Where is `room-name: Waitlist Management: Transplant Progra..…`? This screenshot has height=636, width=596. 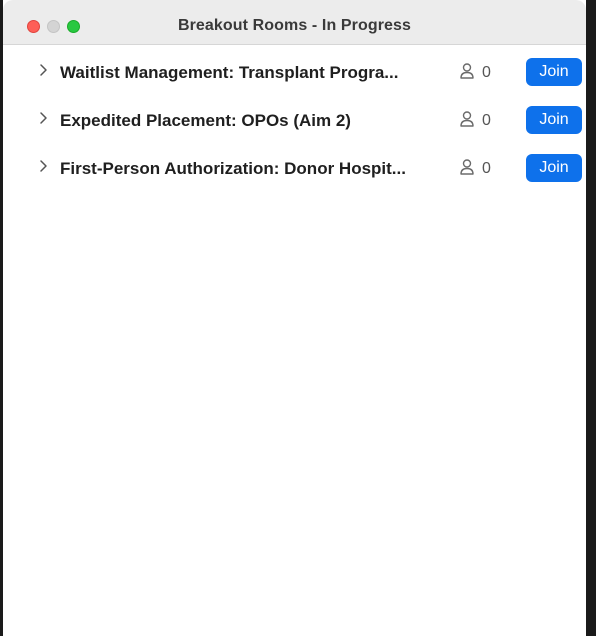
room-name: Waitlist Management: Transplant Progra..… is located at coordinates (229, 72).